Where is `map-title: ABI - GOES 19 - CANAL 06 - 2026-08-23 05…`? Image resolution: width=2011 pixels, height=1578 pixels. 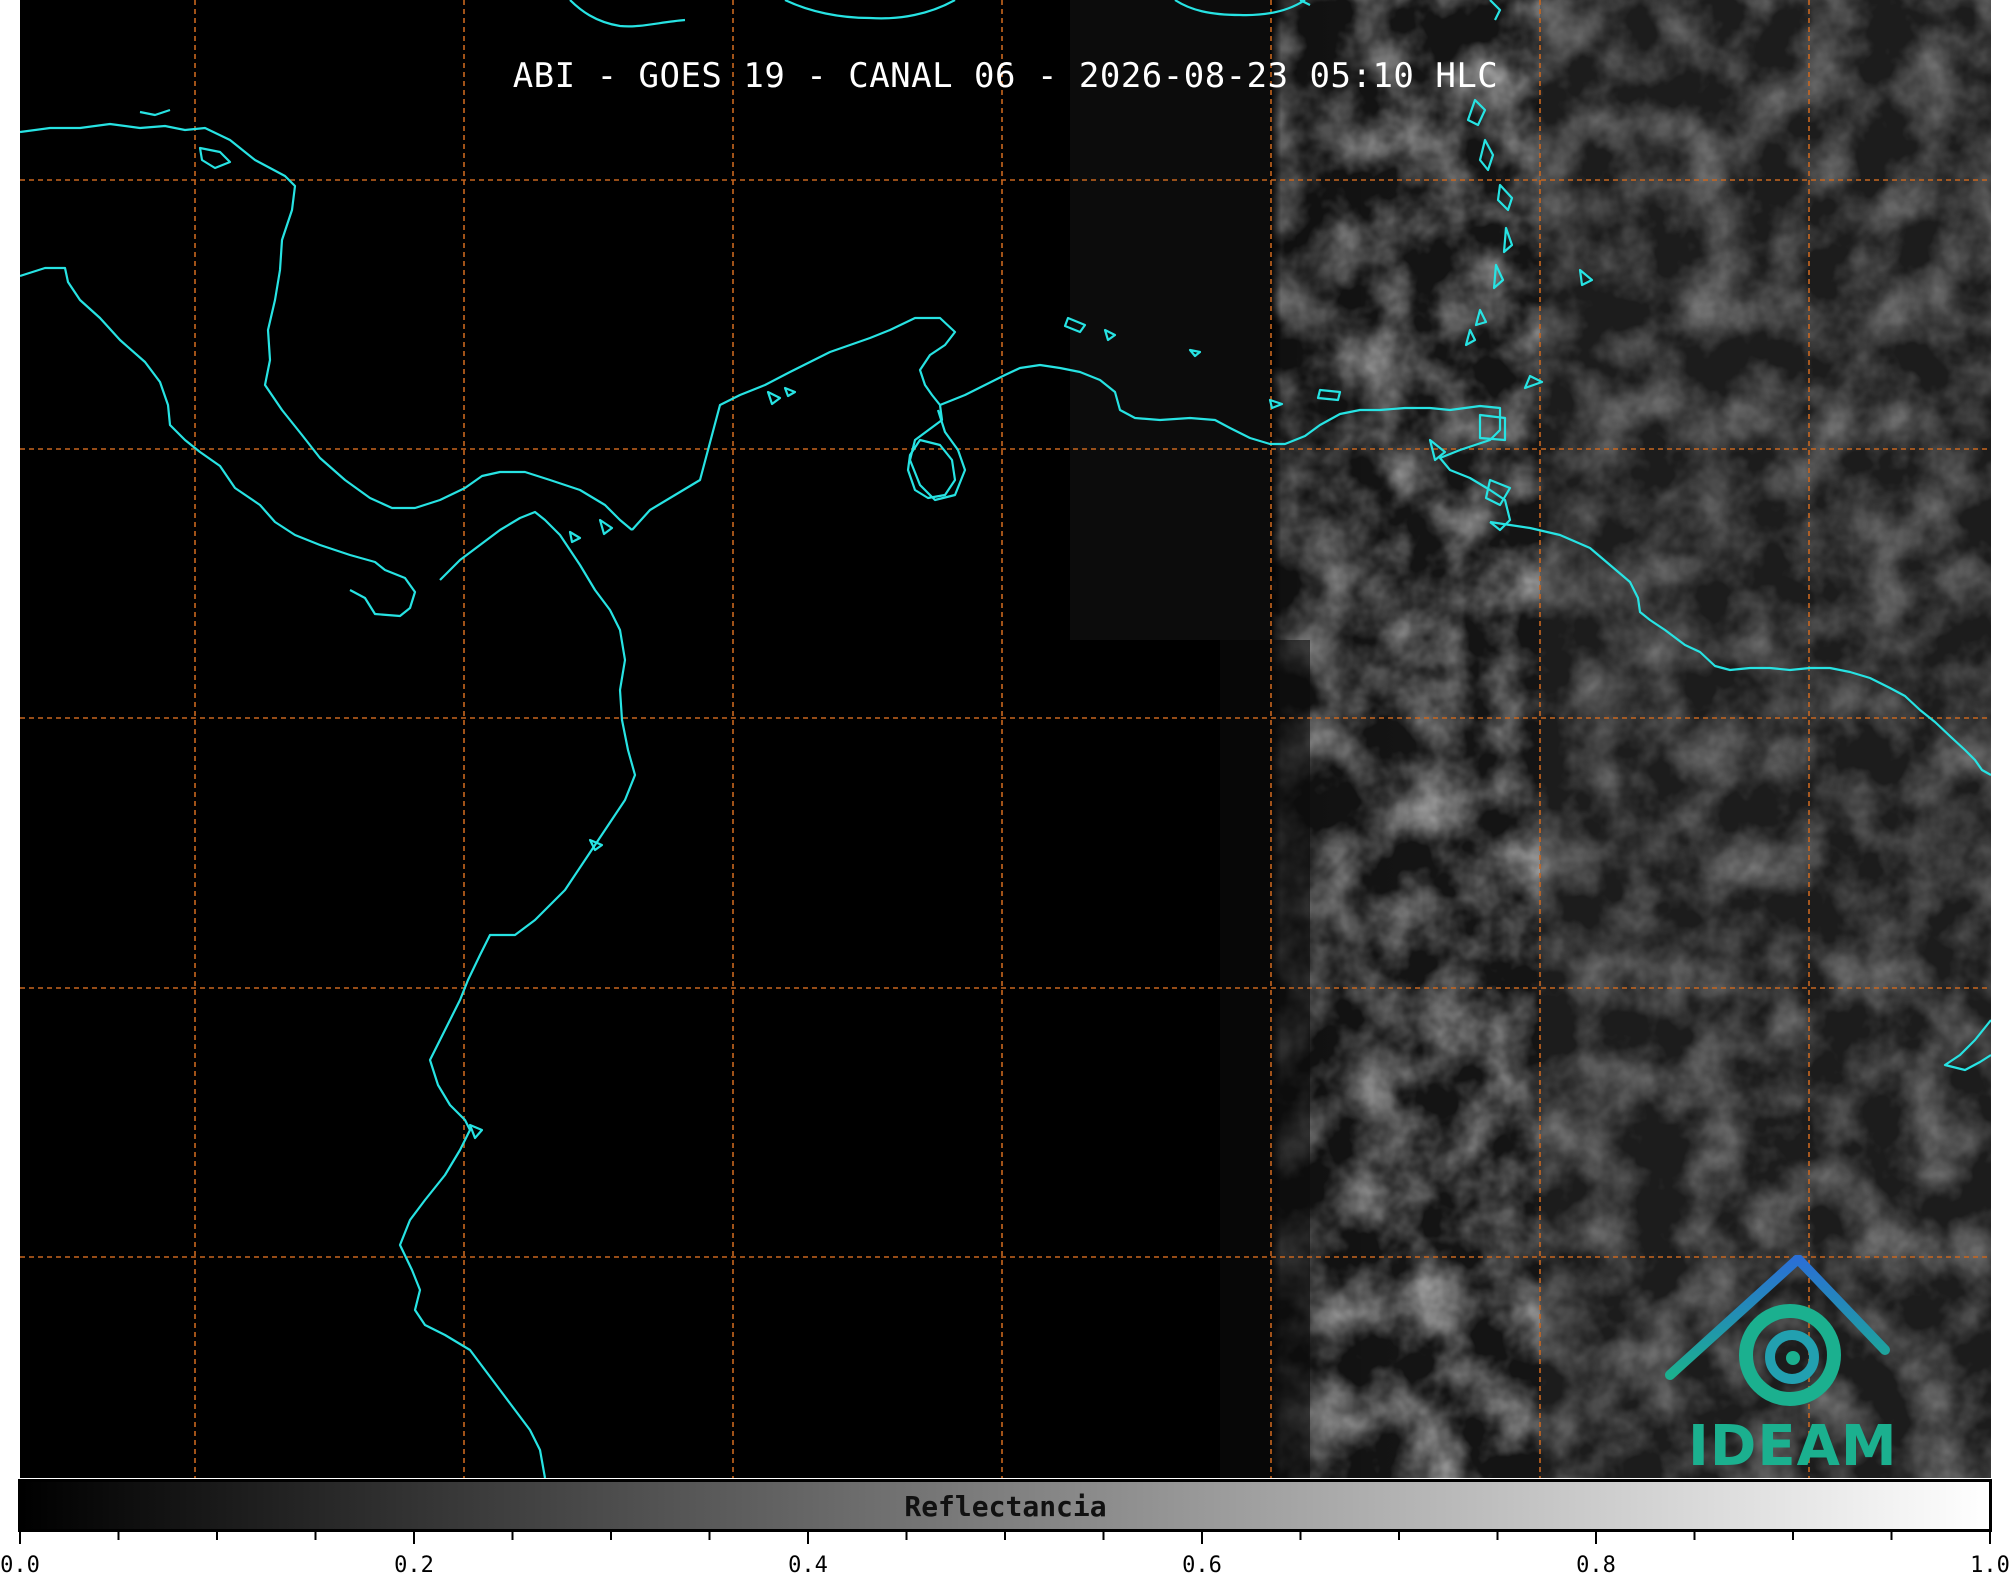
map-title: ABI - GOES 19 - CANAL 06 - 2026-08-23 05… is located at coordinates (1005, 76).